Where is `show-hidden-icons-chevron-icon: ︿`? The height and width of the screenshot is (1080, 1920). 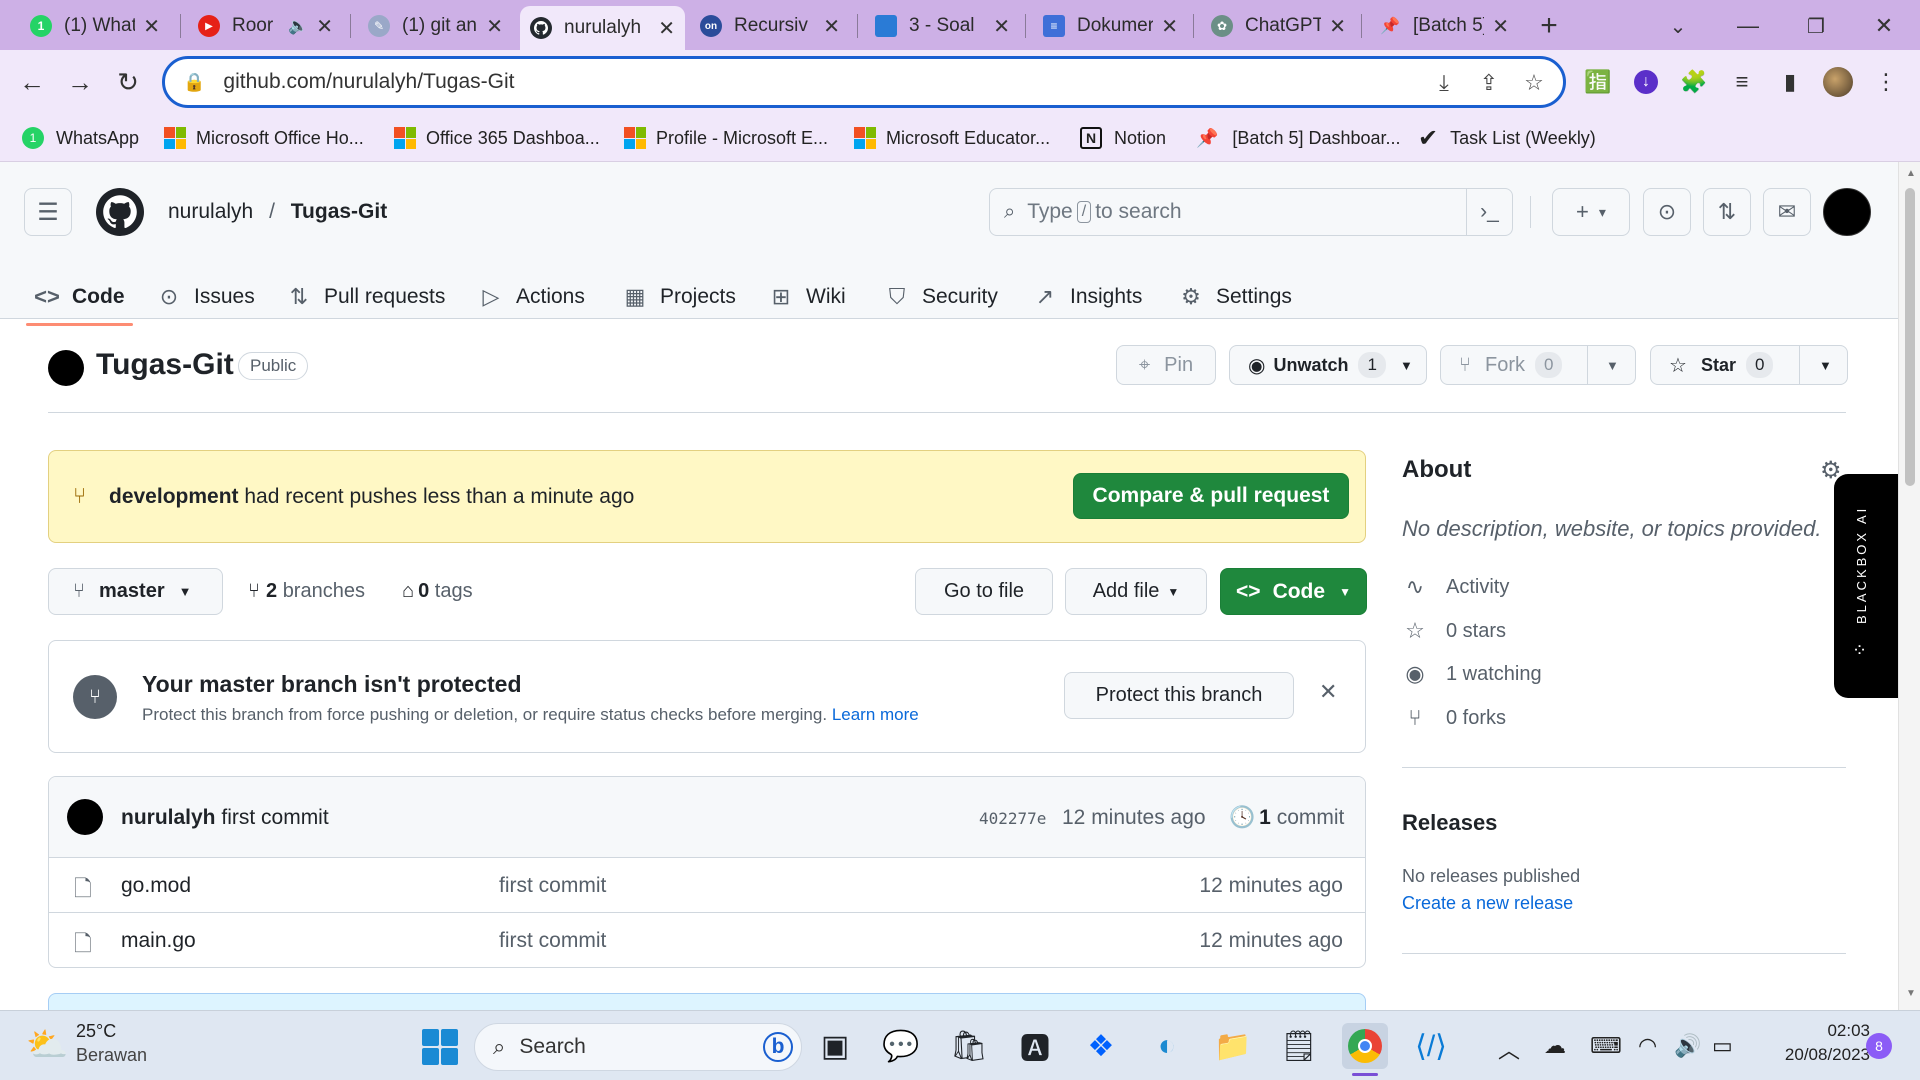 show-hidden-icons-chevron-icon: ︿ is located at coordinates (1509, 1049).